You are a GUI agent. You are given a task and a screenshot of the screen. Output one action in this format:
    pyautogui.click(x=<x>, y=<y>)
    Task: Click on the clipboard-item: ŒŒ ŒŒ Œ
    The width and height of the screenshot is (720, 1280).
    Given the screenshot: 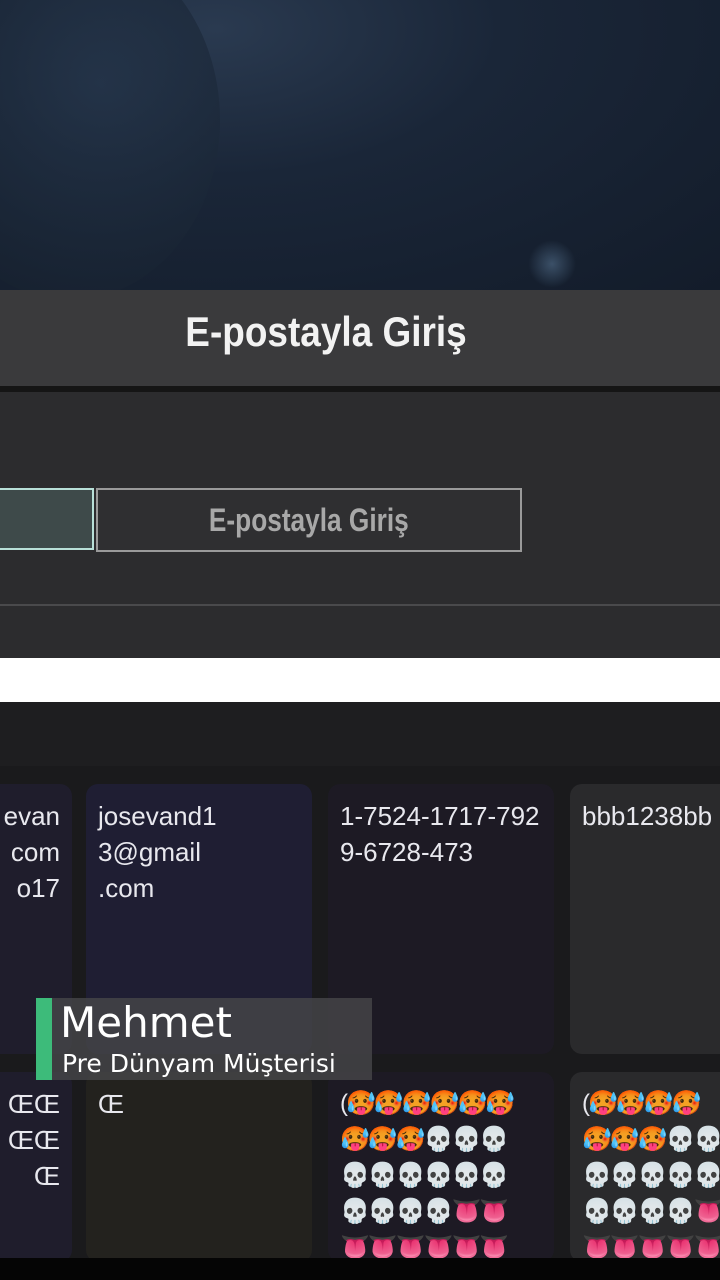 What is the action you would take?
    pyautogui.click(x=36, y=1167)
    